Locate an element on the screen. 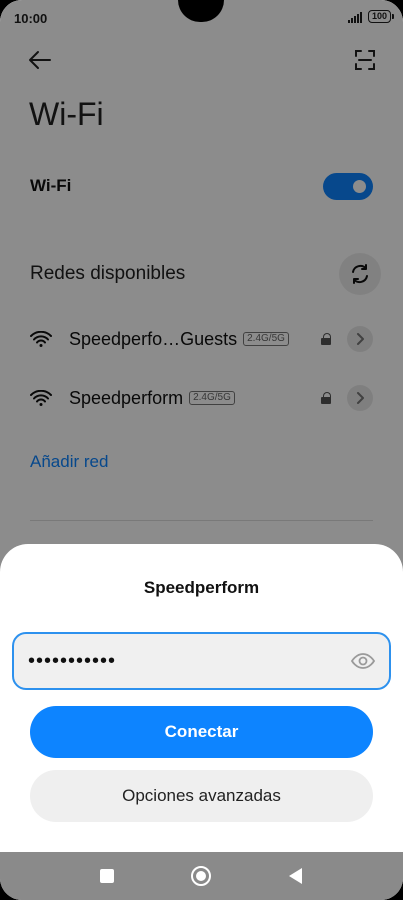 The width and height of the screenshot is (403, 900). password-input: ••••••••••• is located at coordinates (201, 661).